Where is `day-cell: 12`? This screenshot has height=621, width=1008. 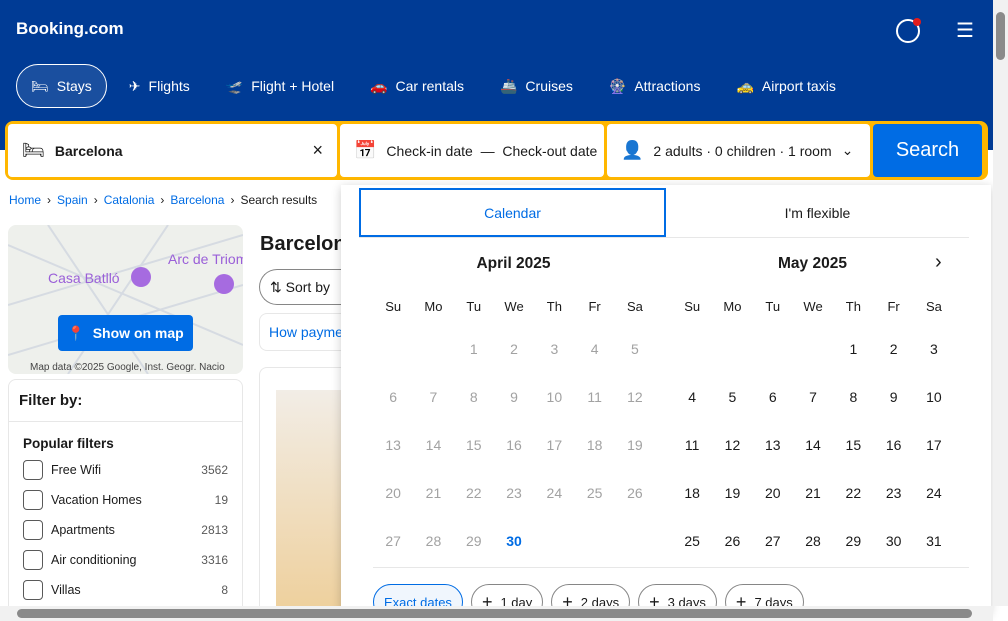
day-cell: 12 is located at coordinates (732, 457).